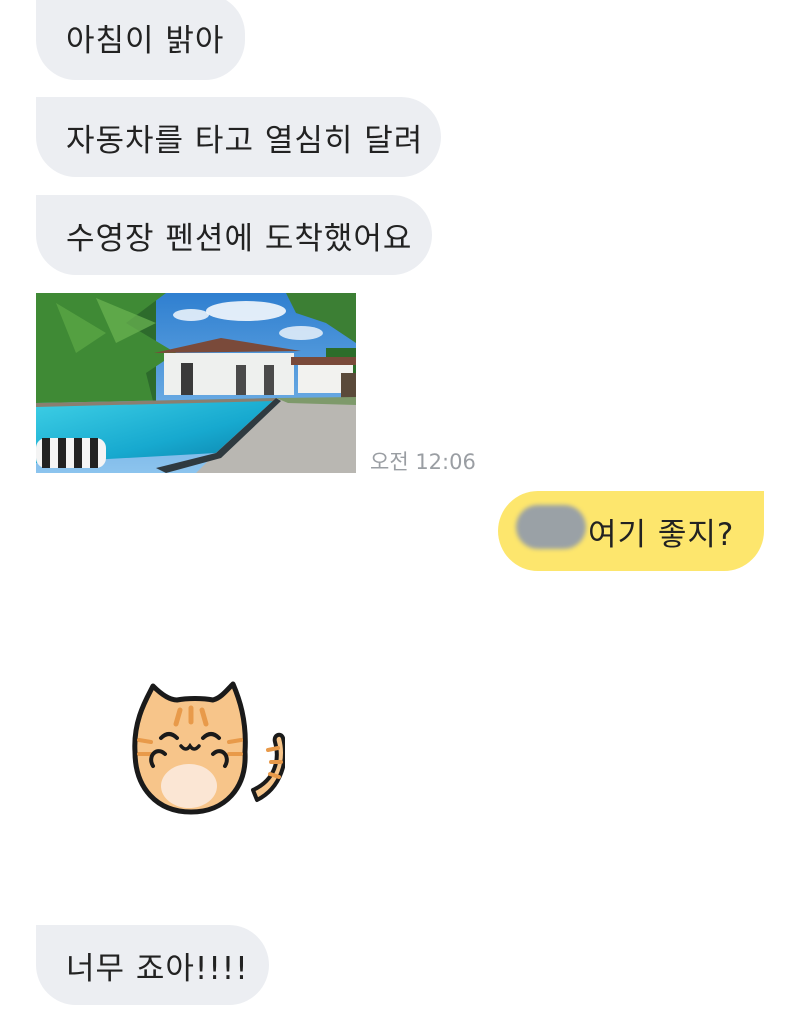 Image resolution: width=800 pixels, height=1023 pixels. Describe the element at coordinates (551, 527) in the screenshot. I see `blurred-name` at that location.